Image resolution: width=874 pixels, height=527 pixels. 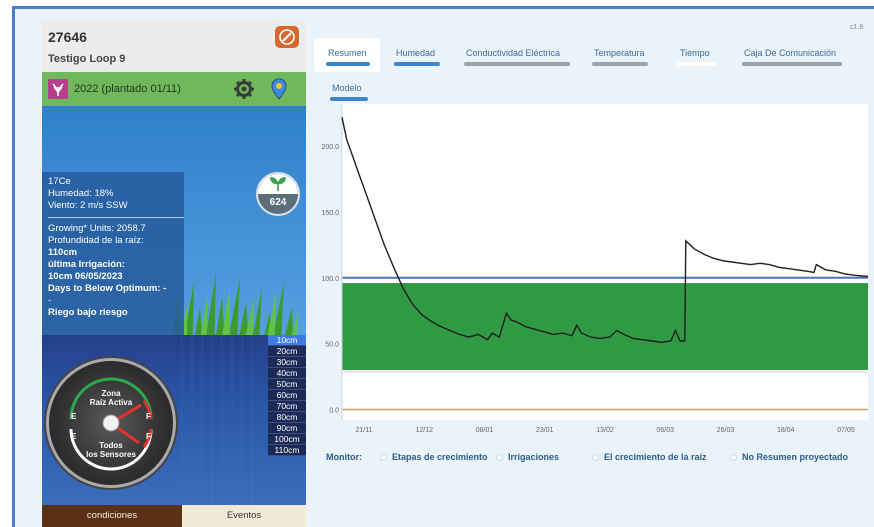 What do you see at coordinates (790, 53) in the screenshot?
I see `tab-5: Caja De Comunicación` at bounding box center [790, 53].